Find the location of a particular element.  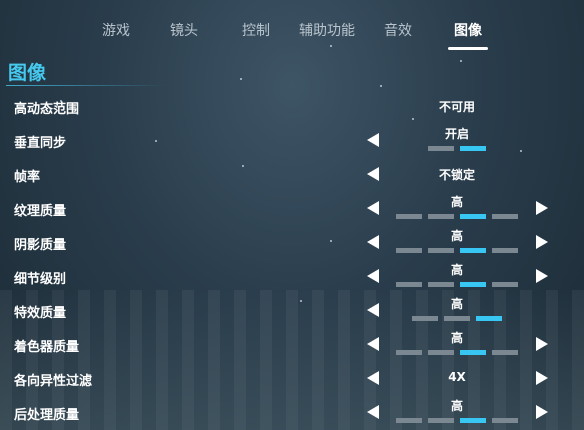

section-title: 图像 is located at coordinates (27, 73).